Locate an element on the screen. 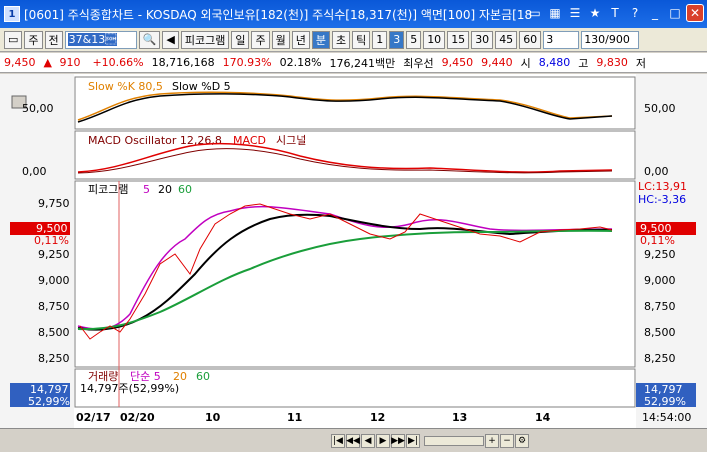 The height and width of the screenshot is (452, 707). period-week: 주 is located at coordinates (260, 39).